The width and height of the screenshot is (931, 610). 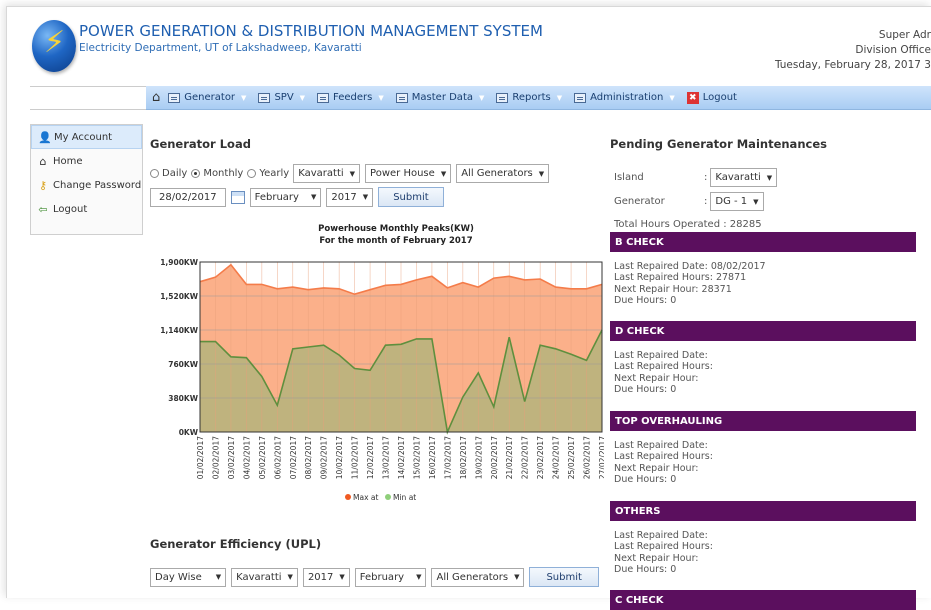 I want to click on total-hours: Total Hours Operated : 28285, so click(x=688, y=224).